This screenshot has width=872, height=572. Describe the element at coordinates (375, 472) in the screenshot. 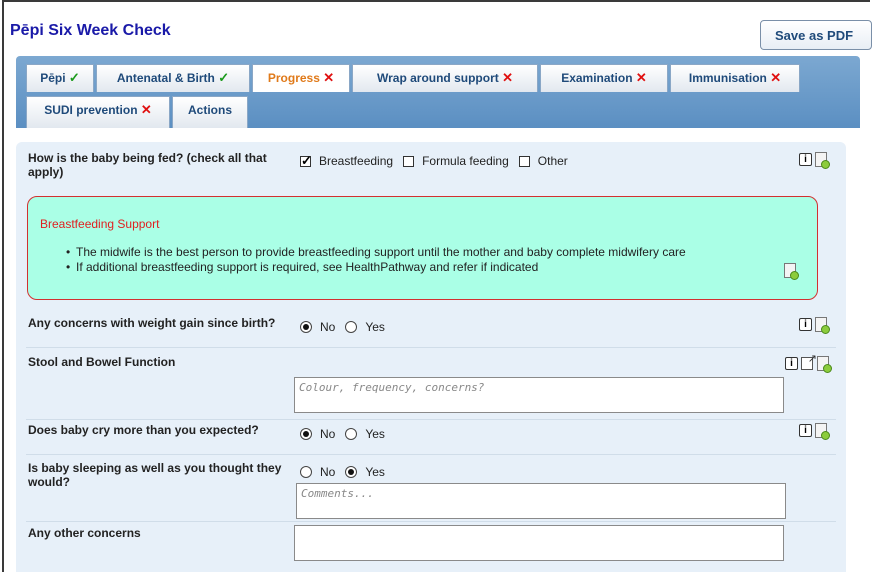

I see `sleep-yes-label: Yes` at that location.